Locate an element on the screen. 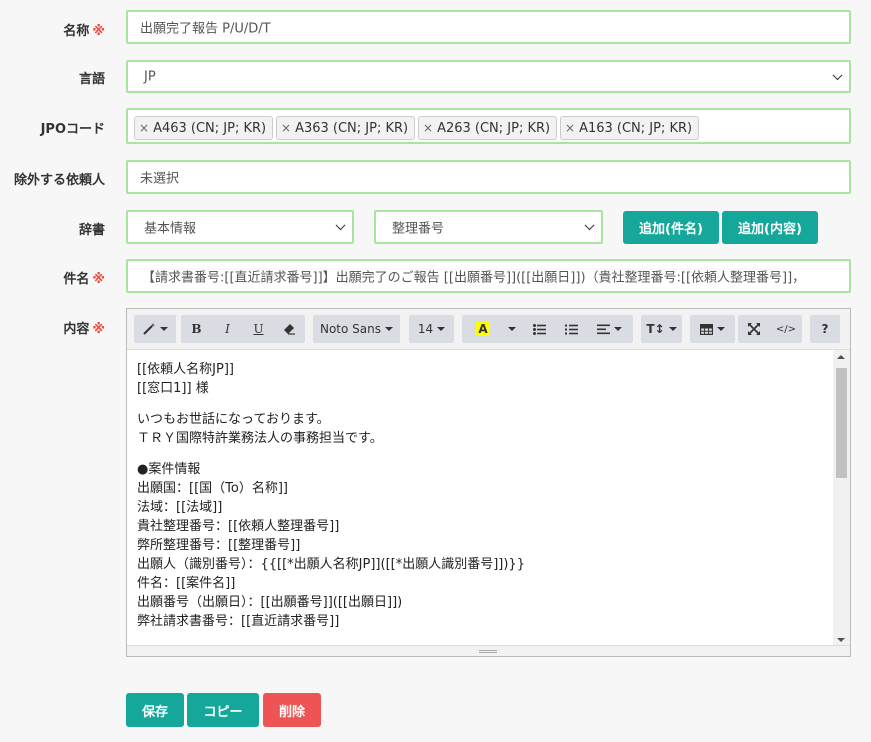  editor-toolbar: B I U Noto Sans 14 A T↕ </> ? is located at coordinates (488, 329).